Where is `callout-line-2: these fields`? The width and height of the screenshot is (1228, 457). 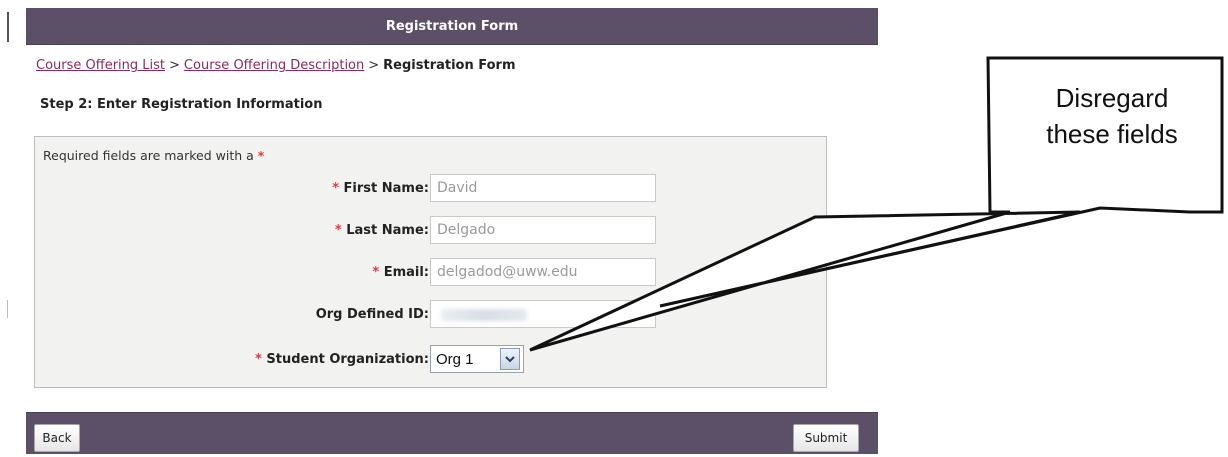 callout-line-2: these fields is located at coordinates (1112, 134).